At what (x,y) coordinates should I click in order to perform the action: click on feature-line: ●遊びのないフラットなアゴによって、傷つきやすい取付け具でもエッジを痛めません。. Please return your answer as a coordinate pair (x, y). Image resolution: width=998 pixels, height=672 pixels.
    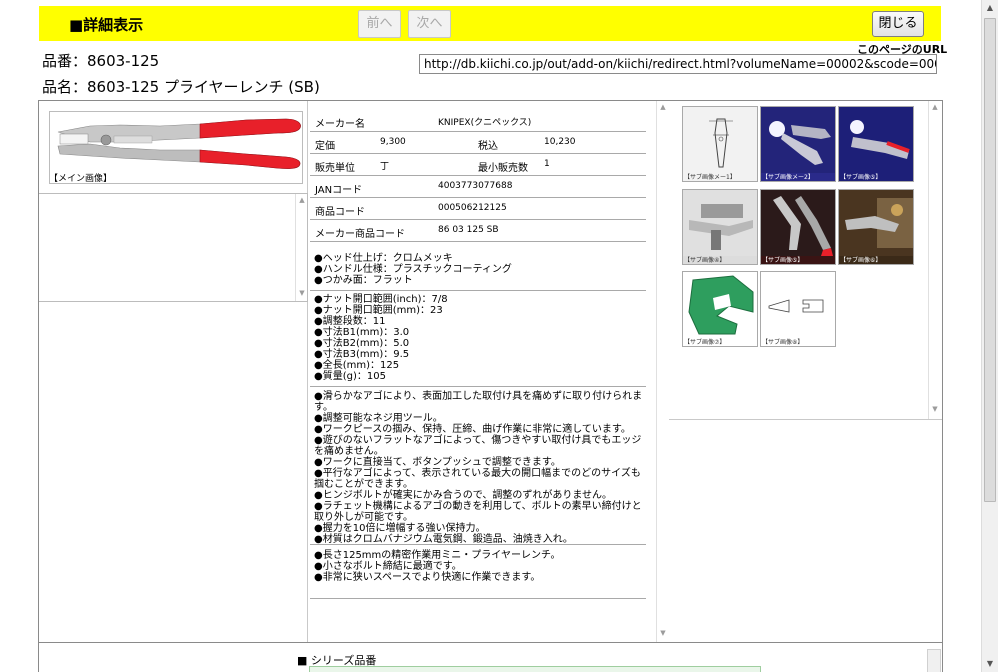
    Looking at the image, I should click on (478, 446).